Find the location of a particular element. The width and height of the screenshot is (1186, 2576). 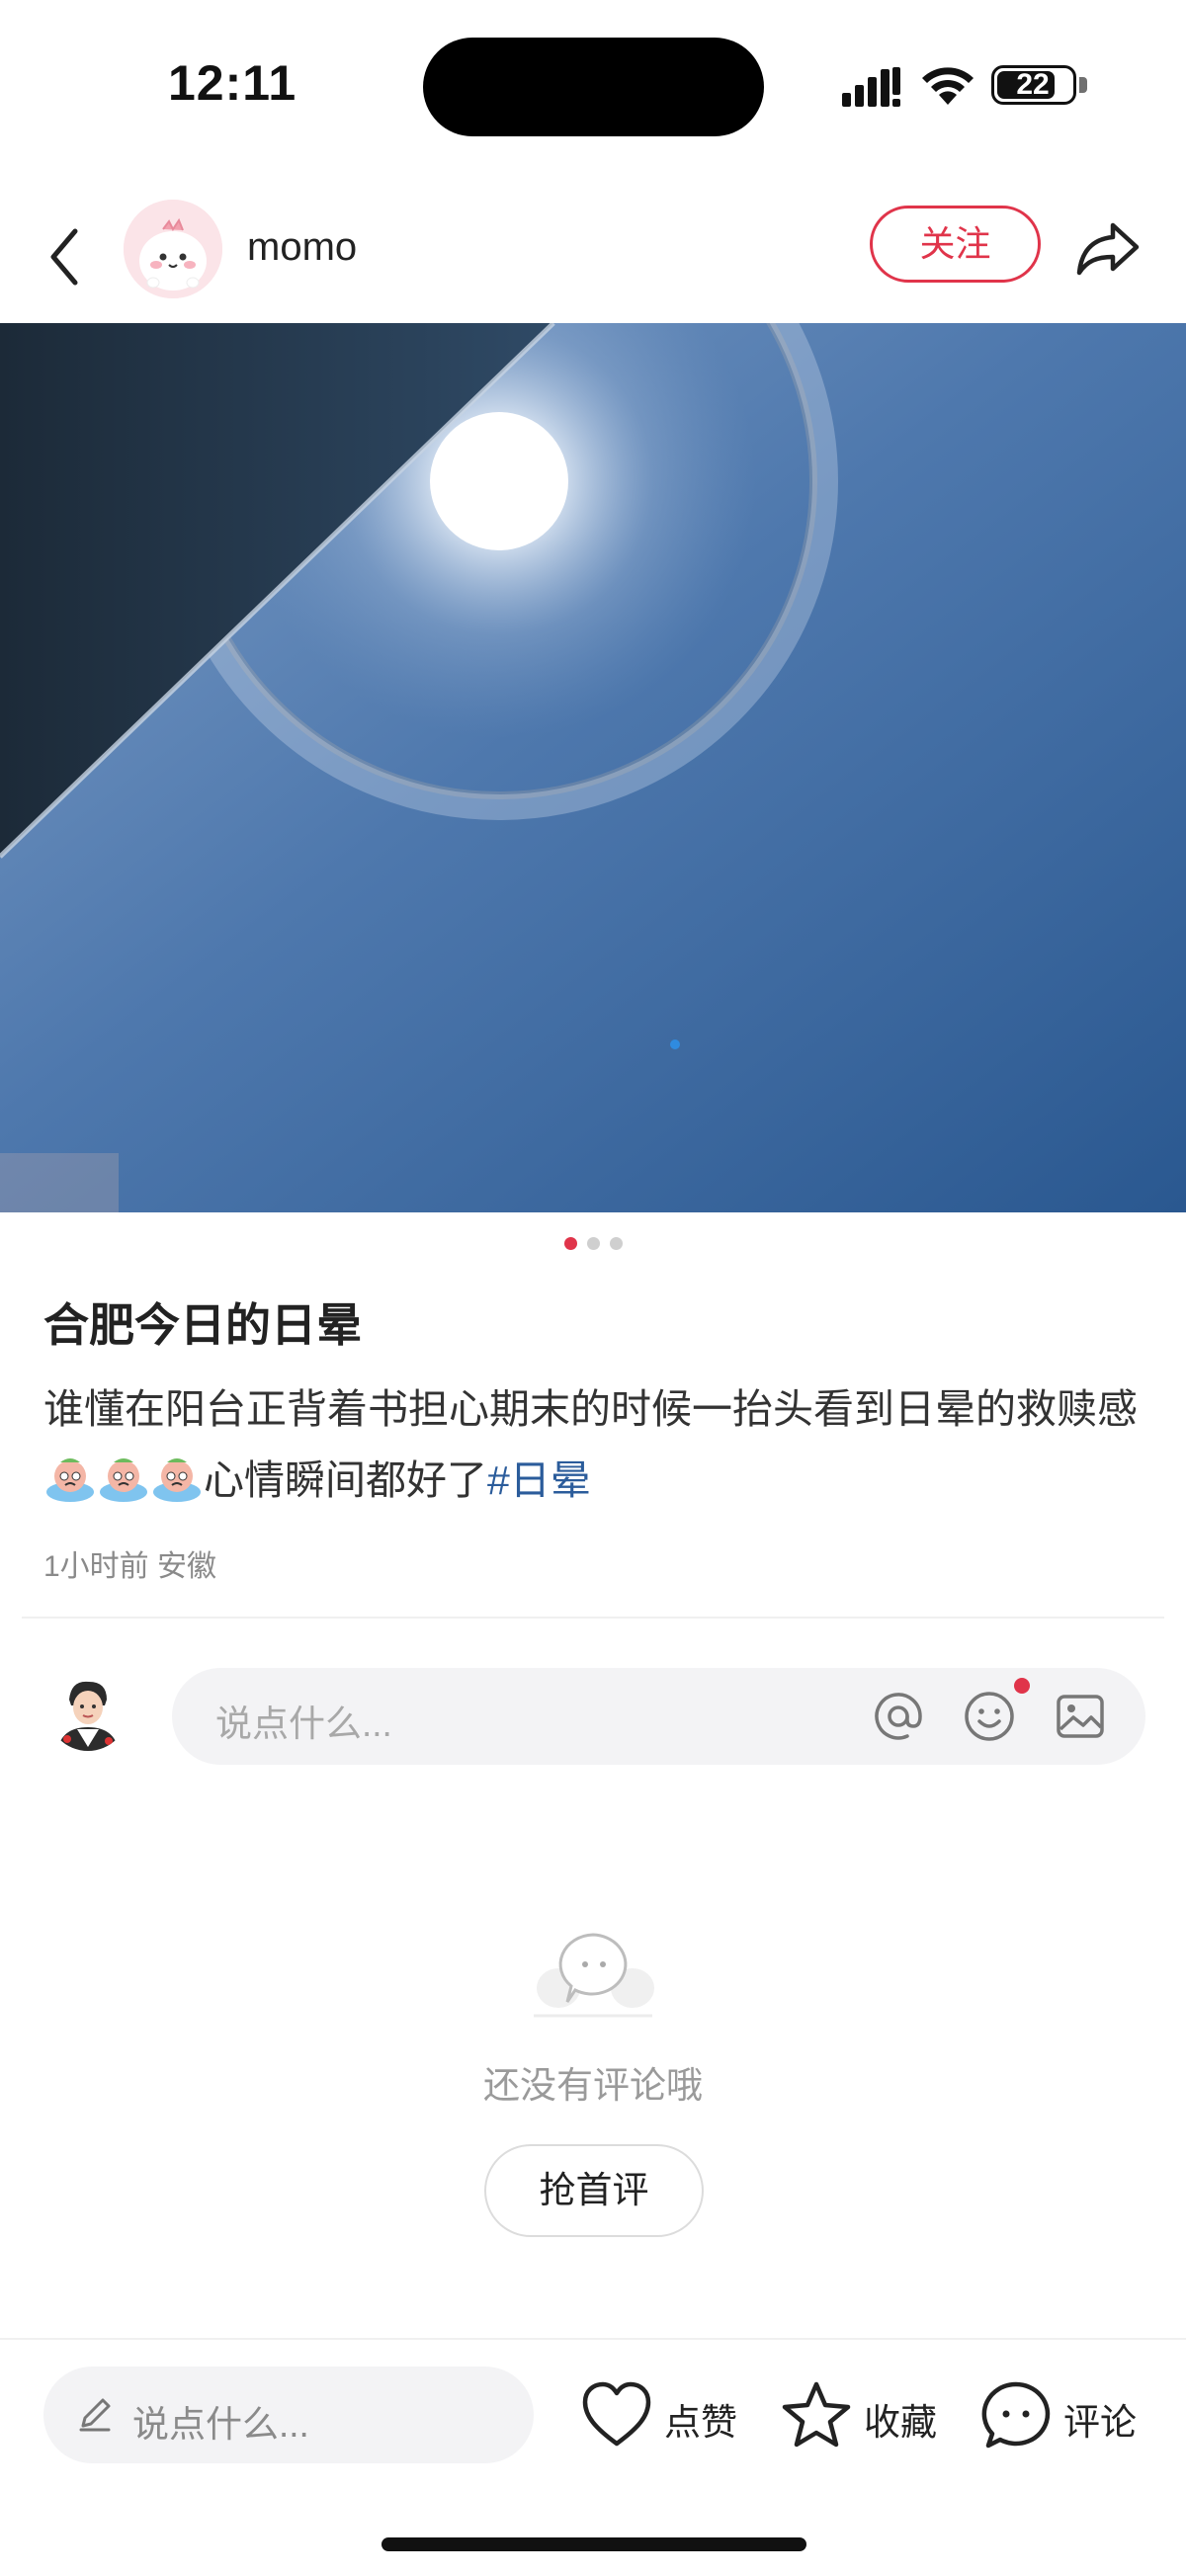

first-comment-button: 抢首评 is located at coordinates (594, 2190).